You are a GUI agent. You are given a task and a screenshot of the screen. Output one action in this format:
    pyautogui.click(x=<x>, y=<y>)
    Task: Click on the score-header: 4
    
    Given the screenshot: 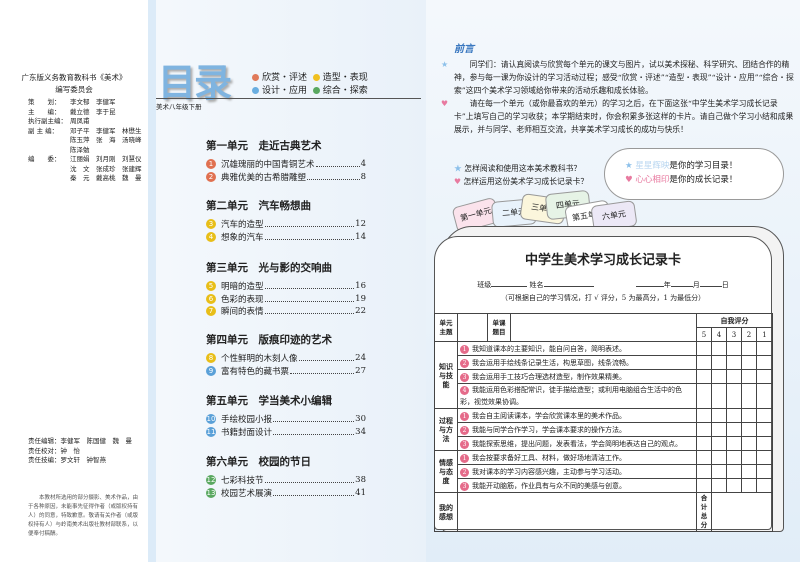 What is the action you would take?
    pyautogui.click(x=719, y=334)
    